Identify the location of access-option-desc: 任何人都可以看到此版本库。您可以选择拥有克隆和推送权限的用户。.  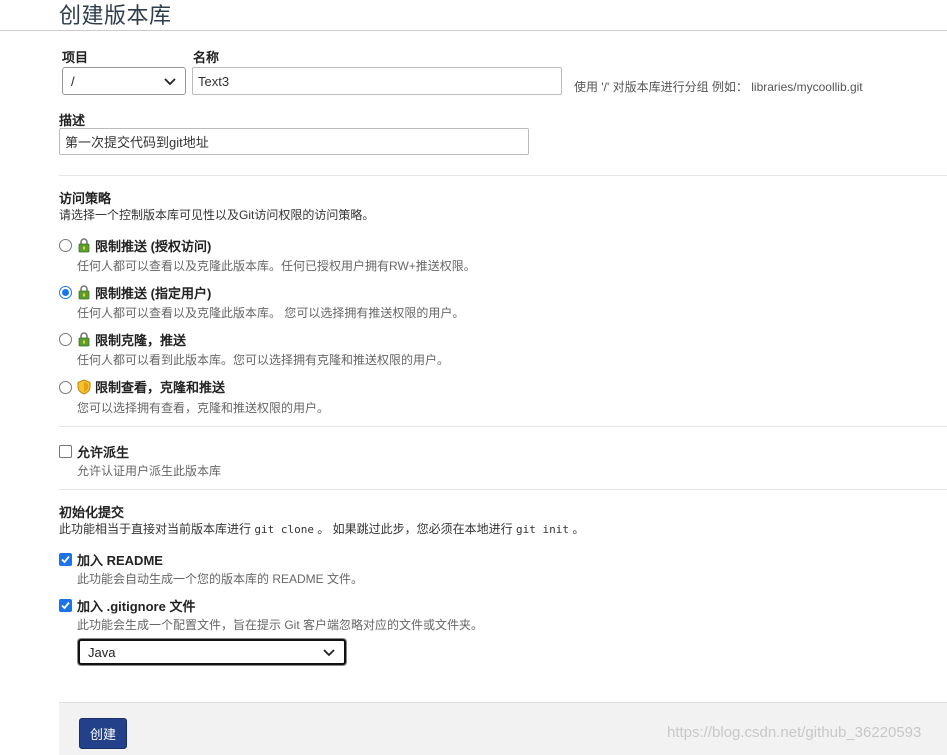
(263, 360).